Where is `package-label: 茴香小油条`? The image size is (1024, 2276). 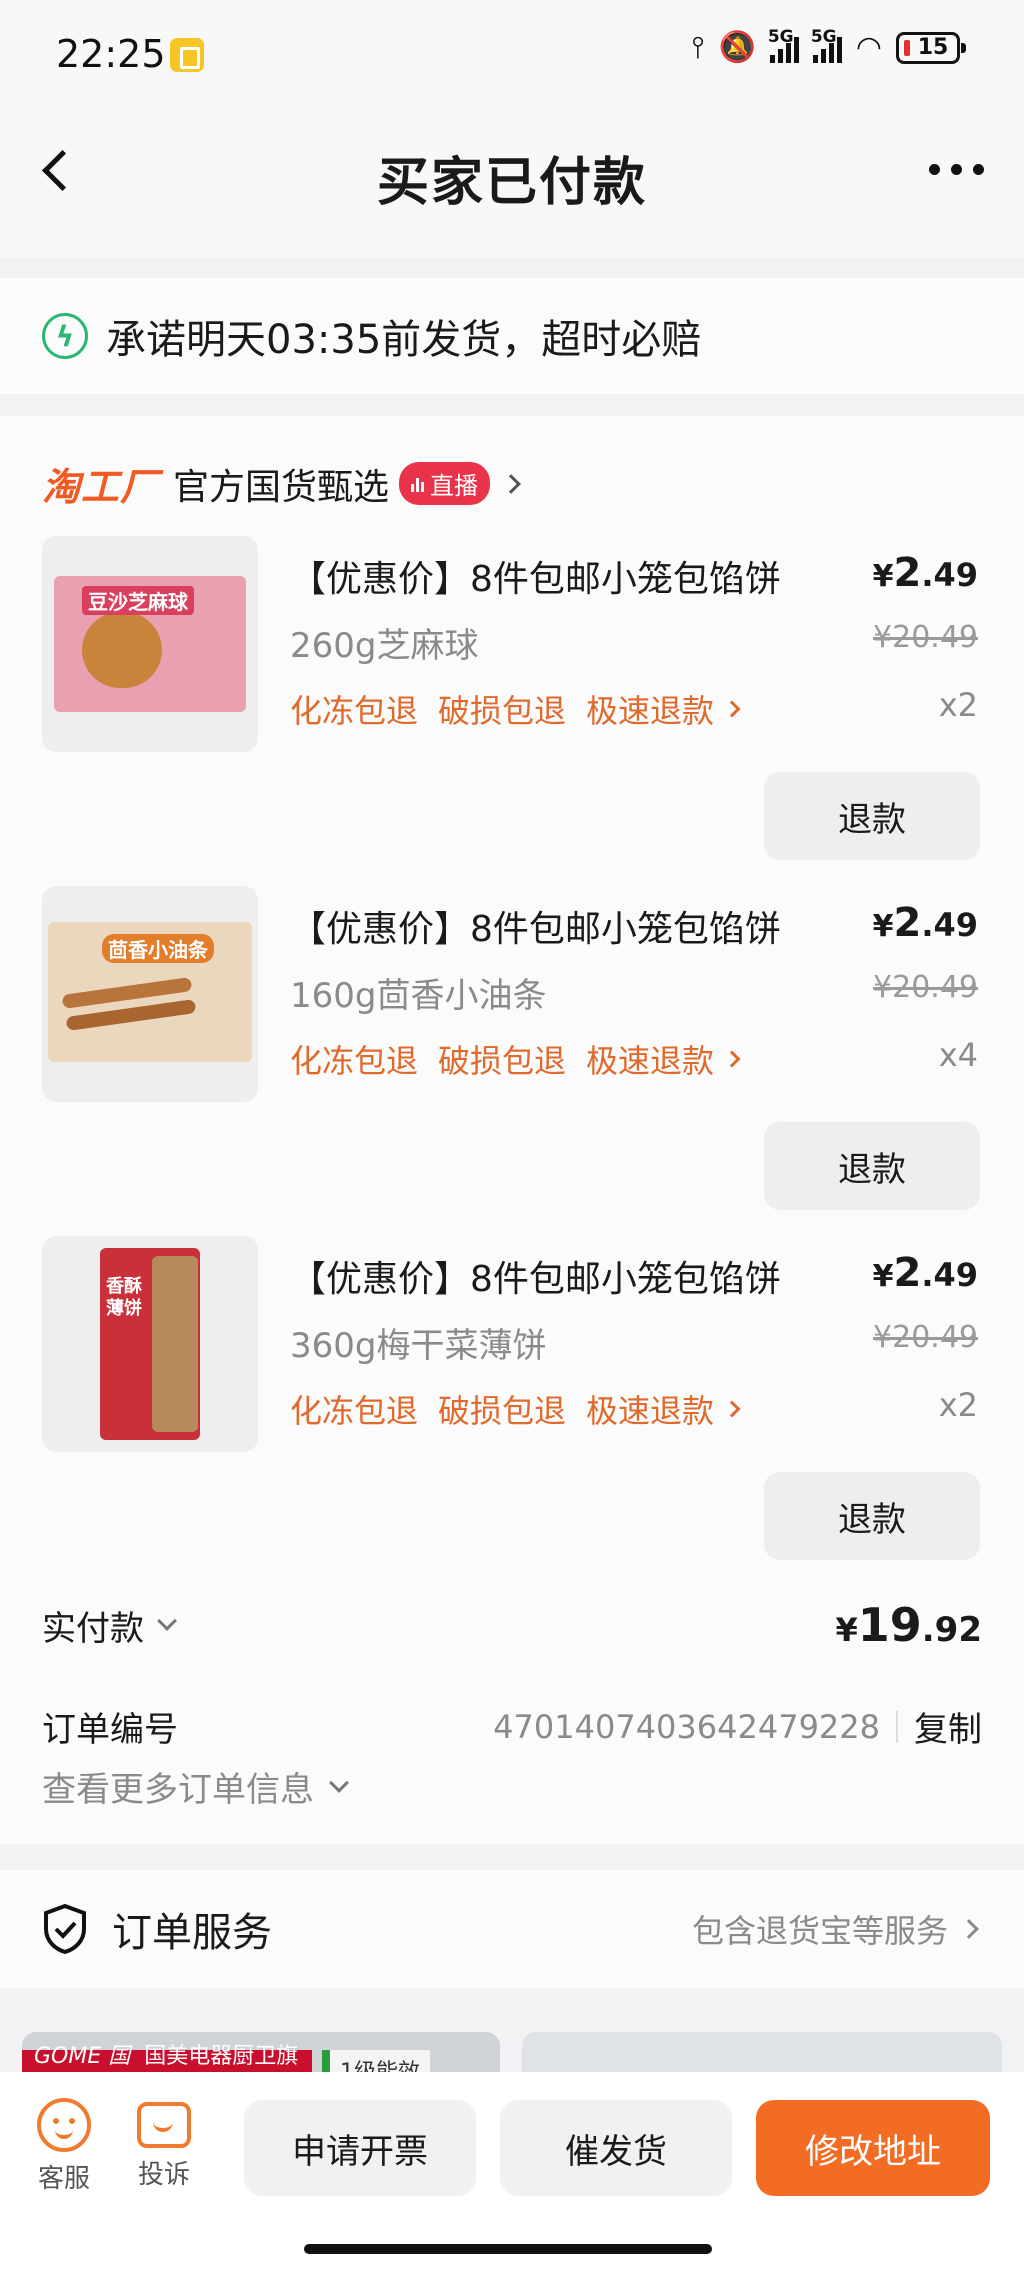
package-label: 茴香小油条 is located at coordinates (158, 948).